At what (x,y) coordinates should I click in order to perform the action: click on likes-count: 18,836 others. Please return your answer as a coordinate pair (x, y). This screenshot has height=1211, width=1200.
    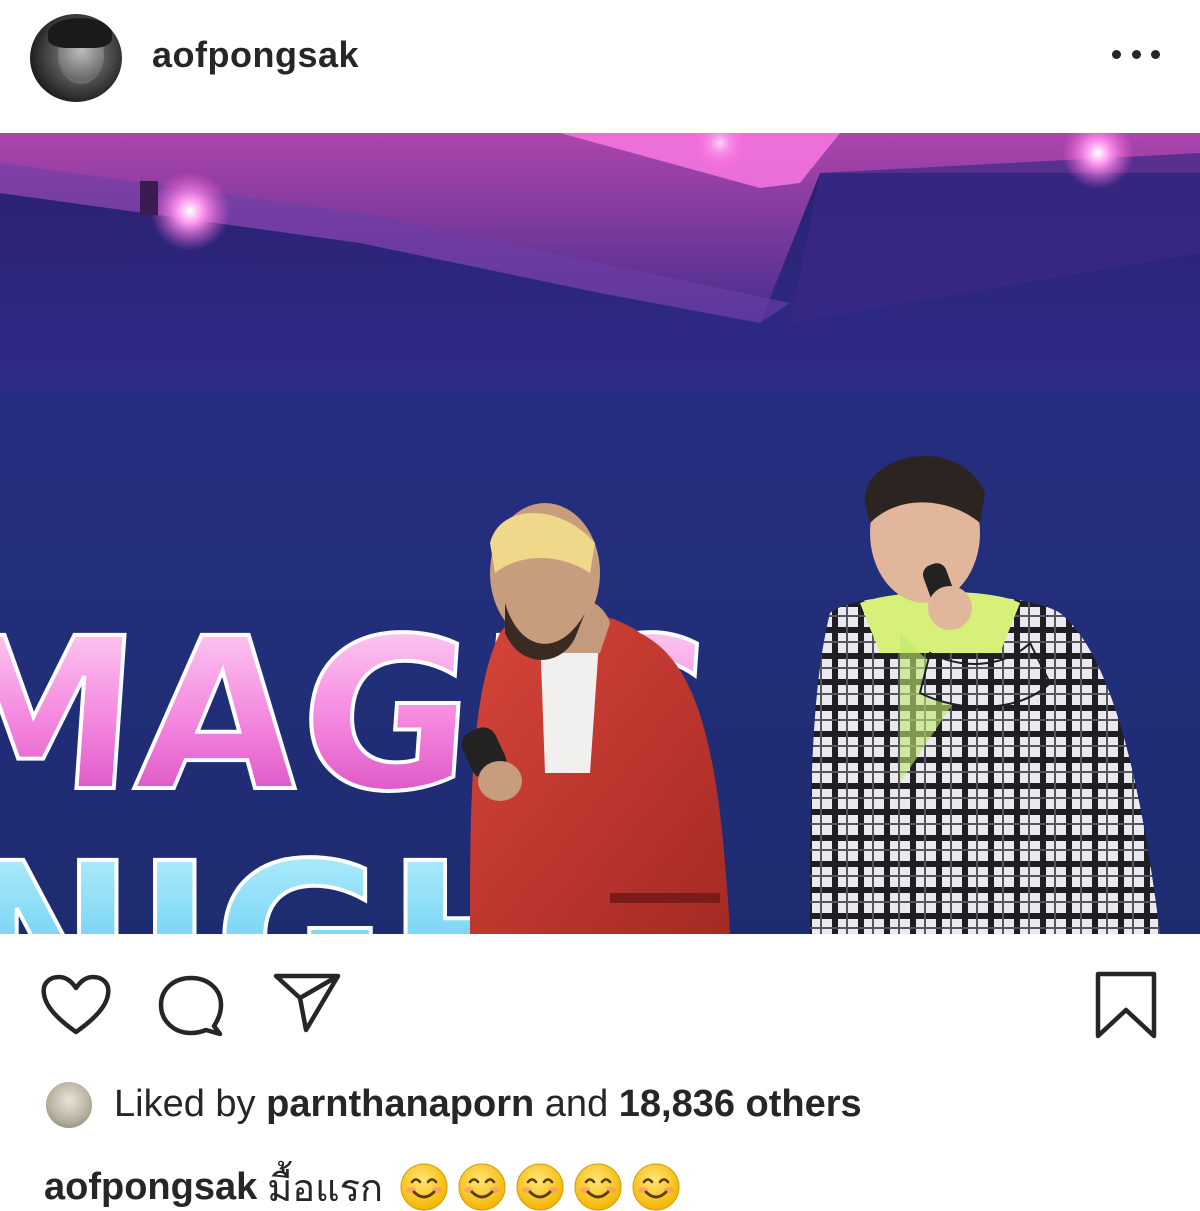
    Looking at the image, I should click on (740, 1104).